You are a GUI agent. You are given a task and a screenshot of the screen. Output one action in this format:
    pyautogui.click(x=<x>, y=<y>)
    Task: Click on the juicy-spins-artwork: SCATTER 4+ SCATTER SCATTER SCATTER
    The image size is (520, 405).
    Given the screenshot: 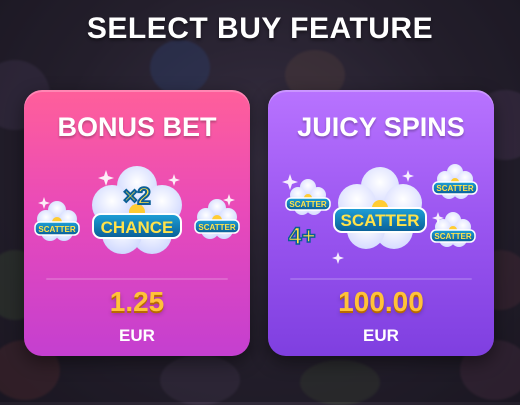 What is the action you would take?
    pyautogui.click(x=380, y=214)
    